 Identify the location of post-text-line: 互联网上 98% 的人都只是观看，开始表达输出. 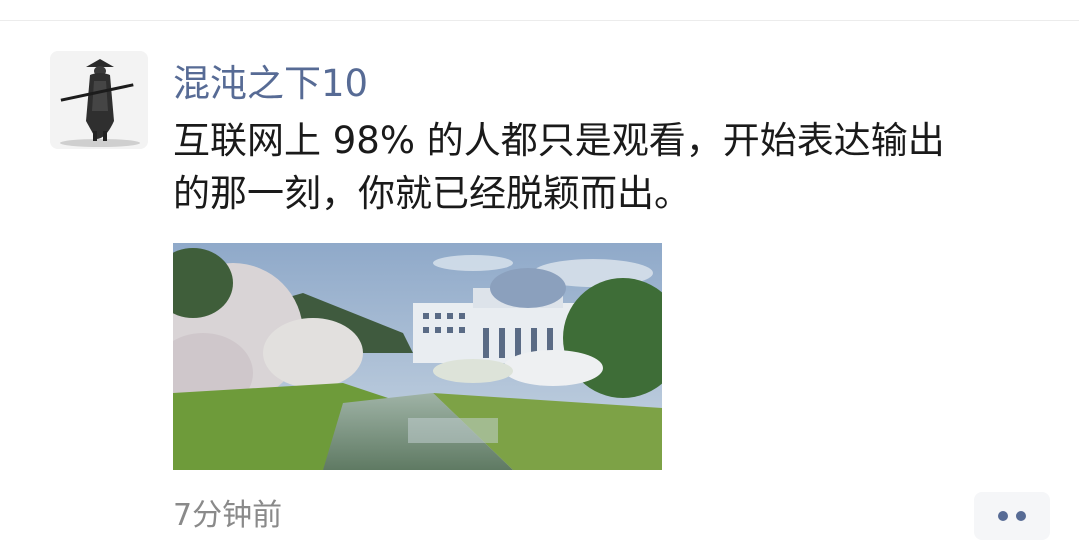
(559, 140).